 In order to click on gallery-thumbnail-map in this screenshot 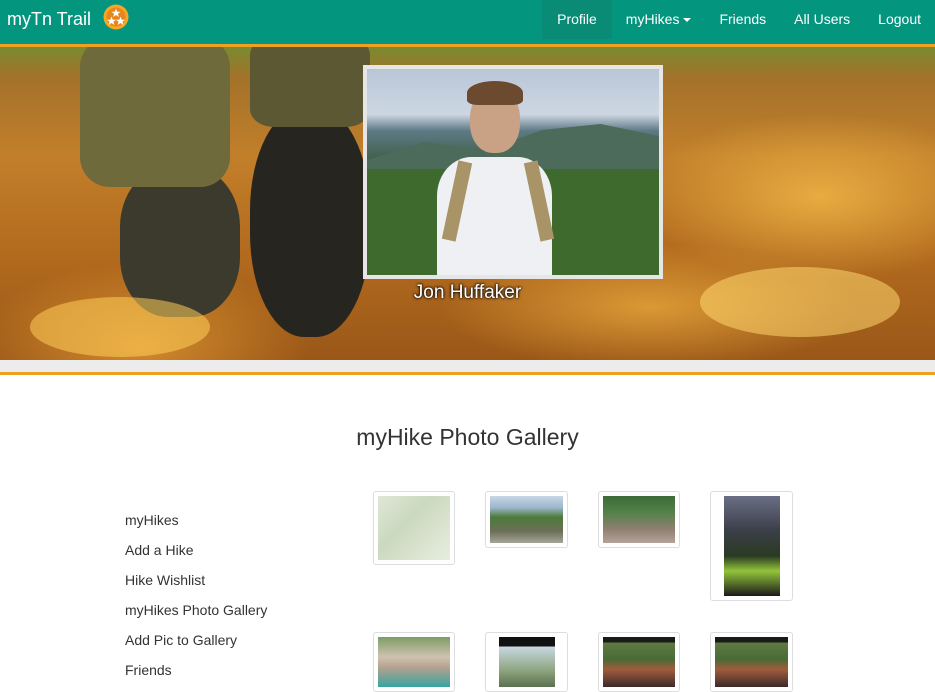, I will do `click(414, 528)`.